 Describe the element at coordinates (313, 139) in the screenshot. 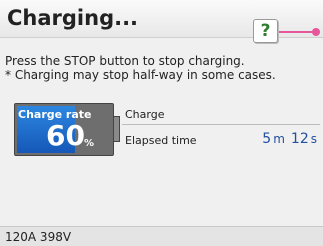

I see `elapsed-seconds-unit: s` at that location.